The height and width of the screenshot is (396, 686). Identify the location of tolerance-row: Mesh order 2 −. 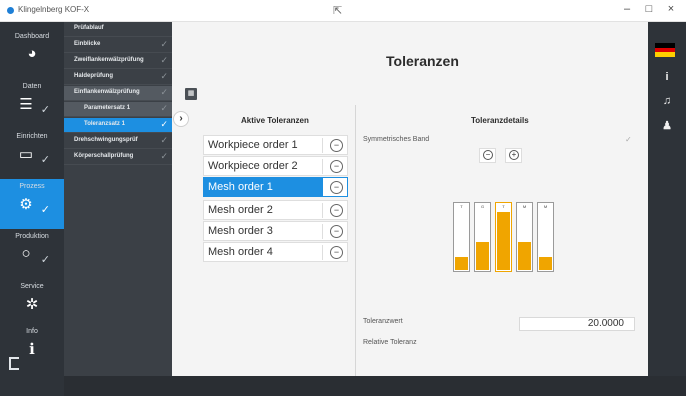
(275, 210).